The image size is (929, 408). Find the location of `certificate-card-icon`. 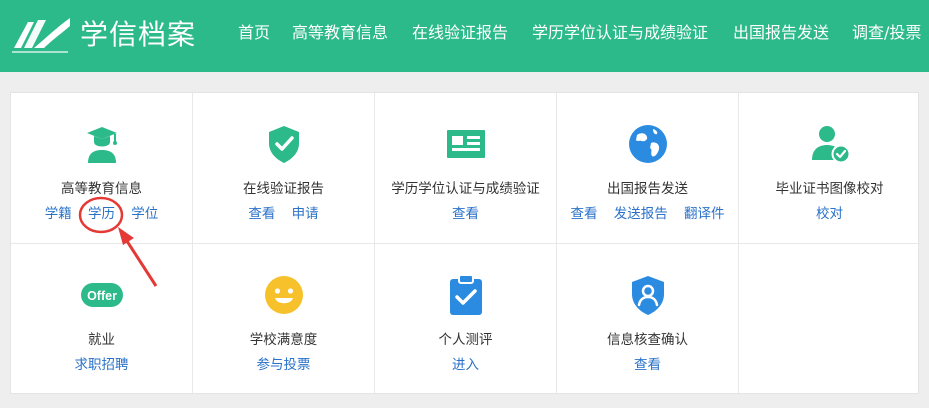

certificate-card-icon is located at coordinates (465, 144).